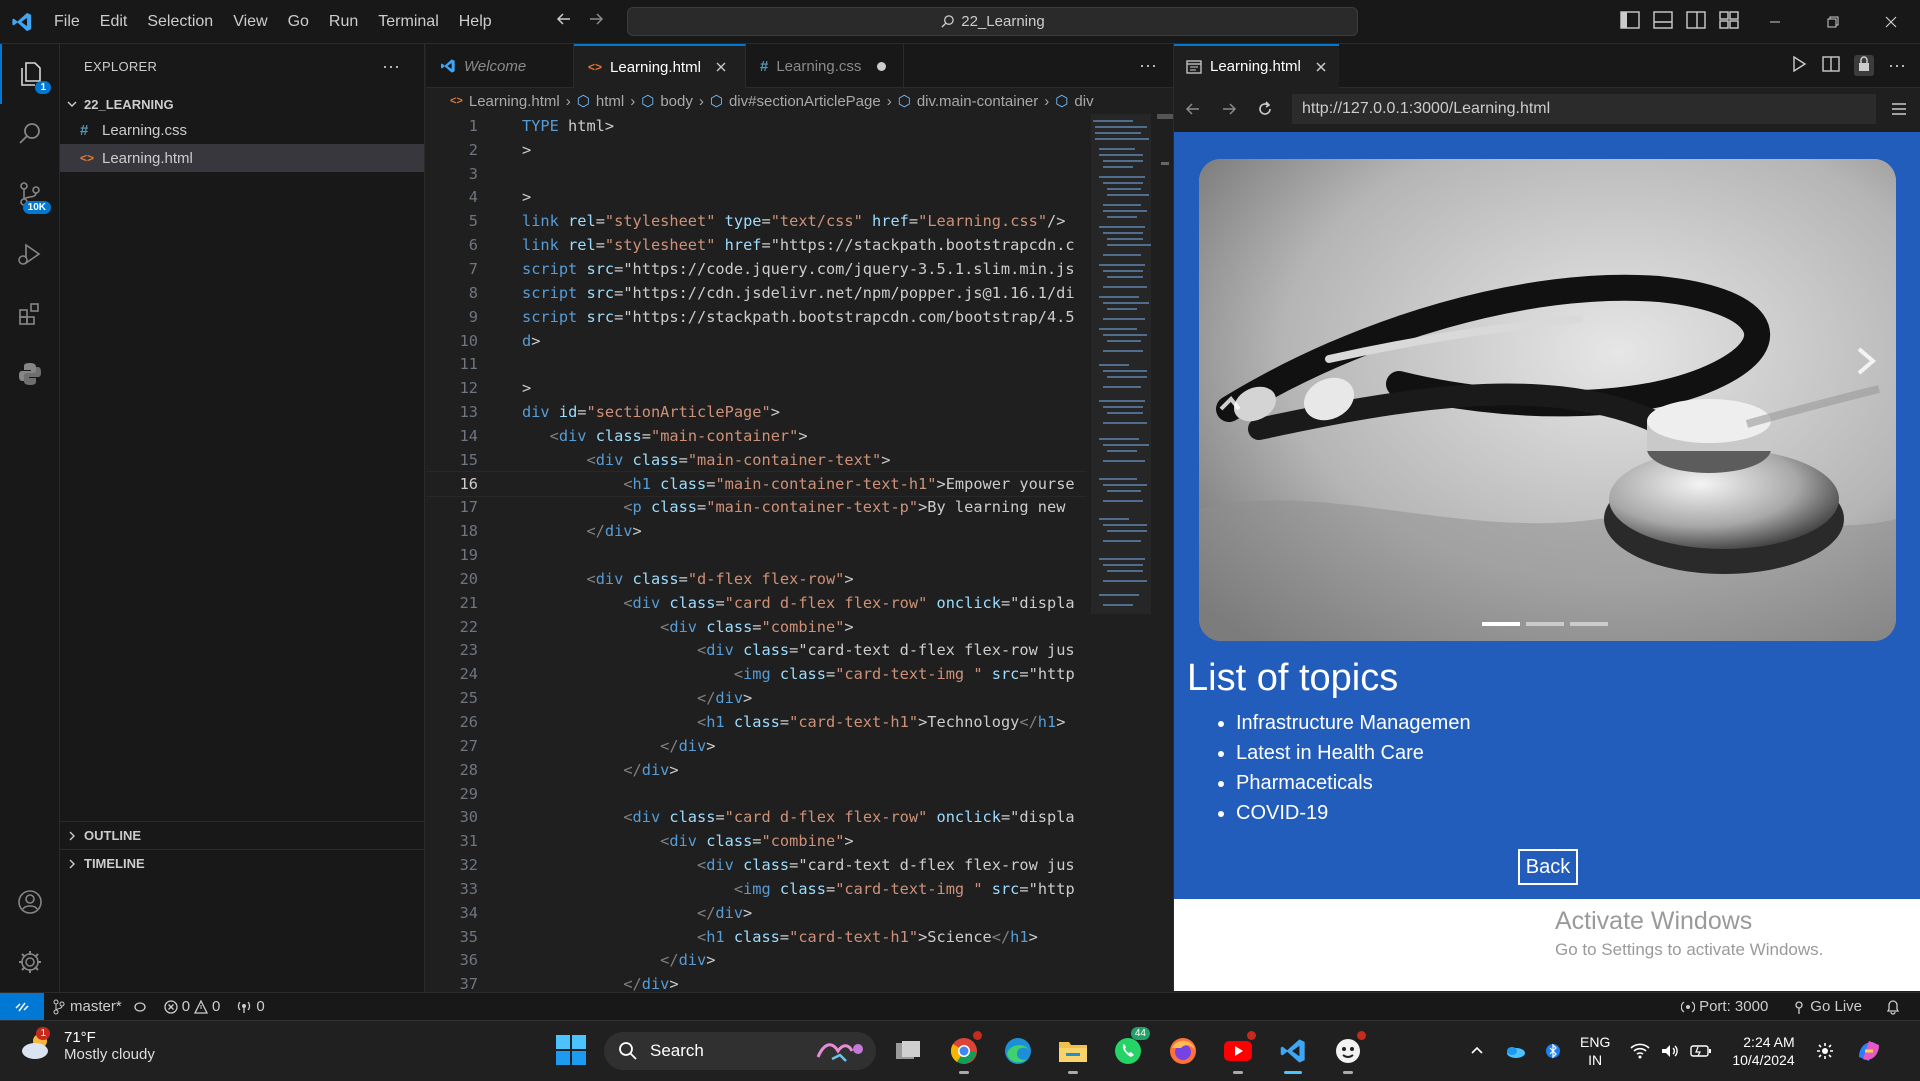 The image size is (1920, 1081). What do you see at coordinates (1238, 1052) in the screenshot?
I see `youtube-icon` at bounding box center [1238, 1052].